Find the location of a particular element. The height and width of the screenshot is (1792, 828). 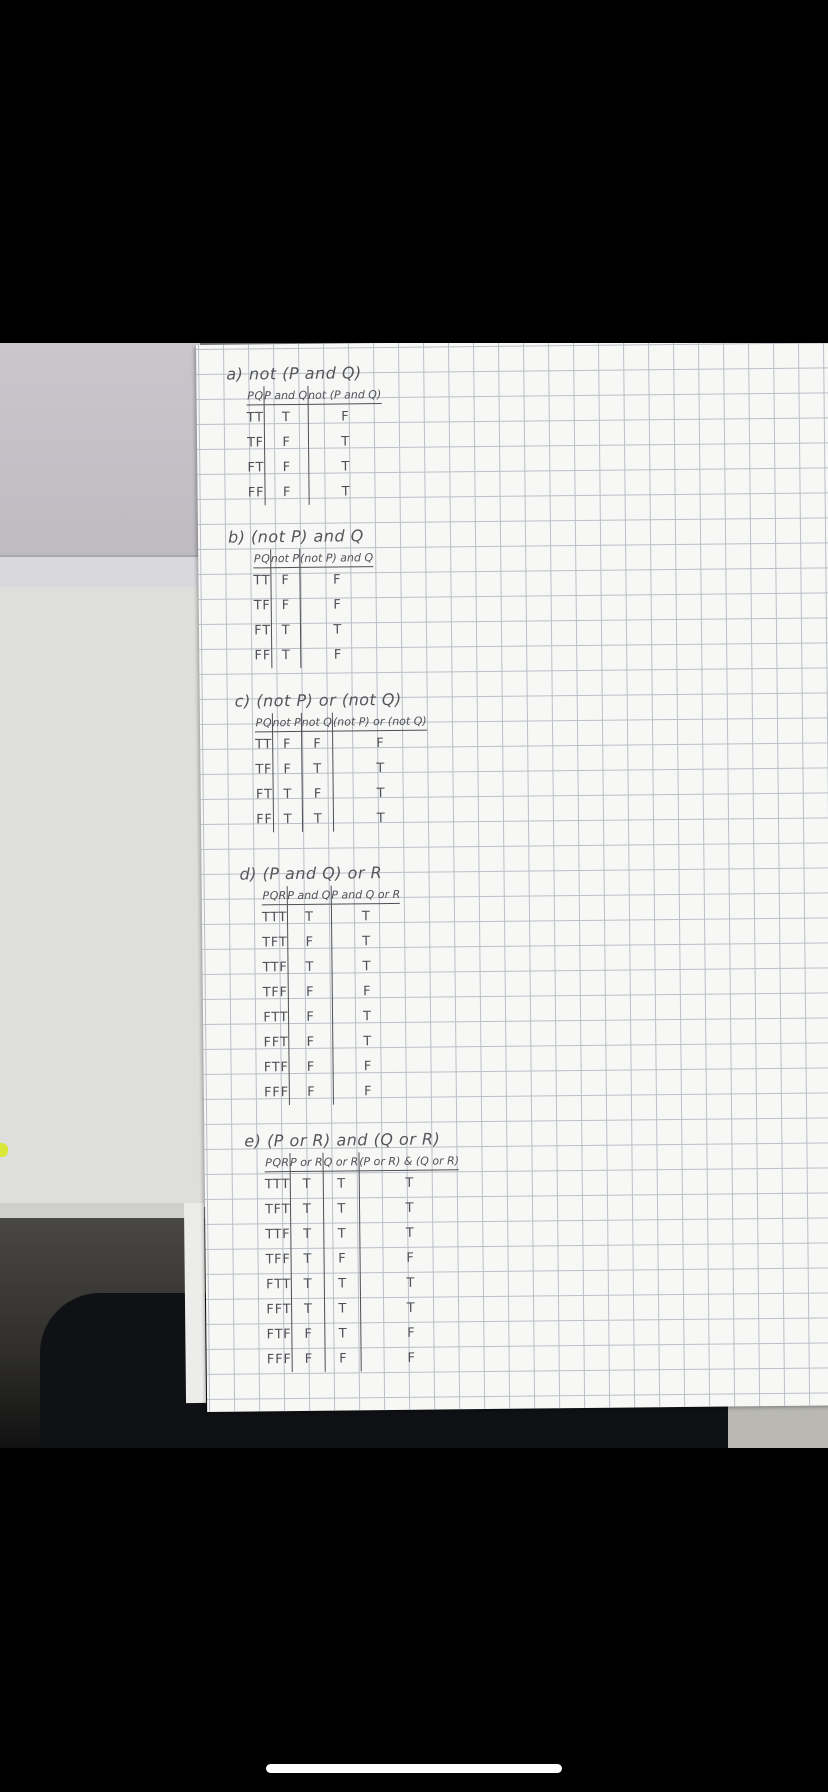

paper-stack-edge is located at coordinates (195, 1303).